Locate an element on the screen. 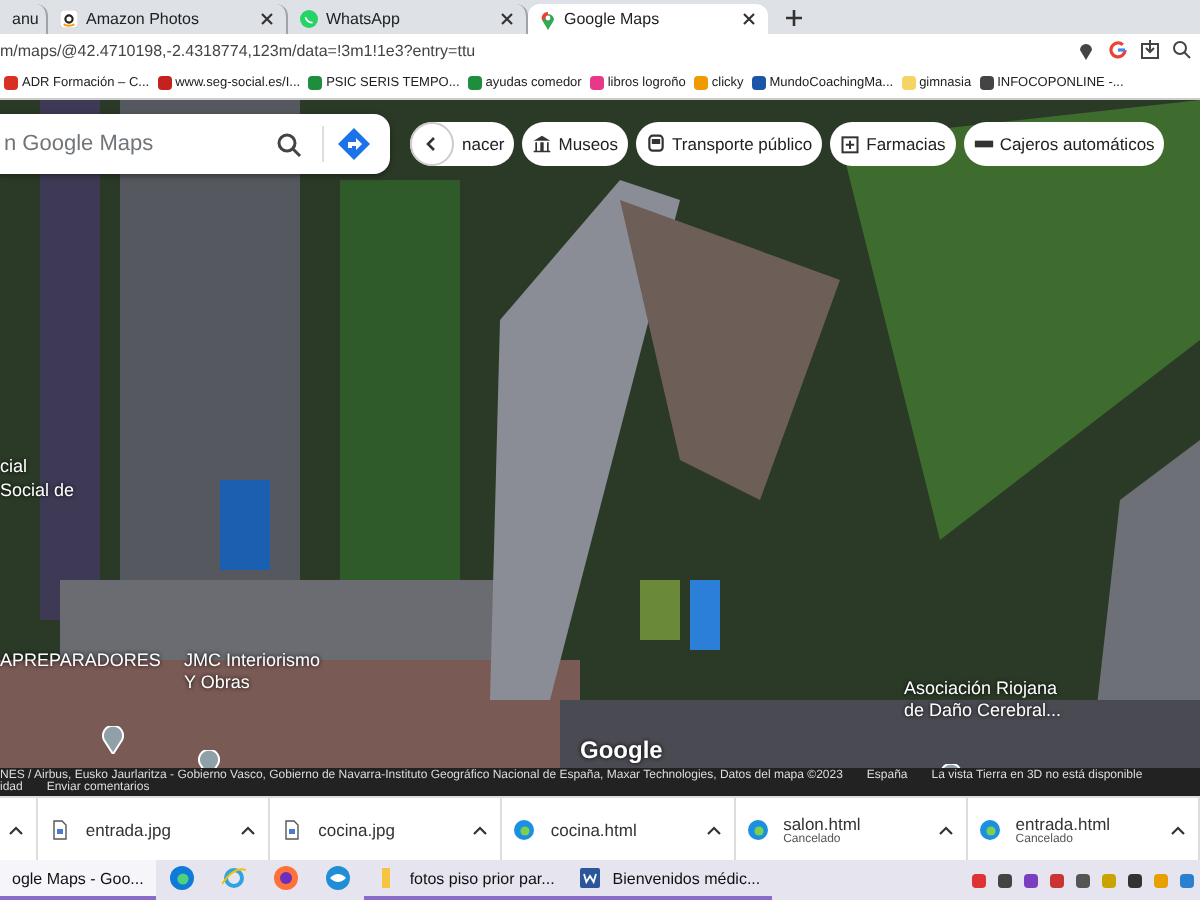  download-filename: entrada.html is located at coordinates (1064, 823).